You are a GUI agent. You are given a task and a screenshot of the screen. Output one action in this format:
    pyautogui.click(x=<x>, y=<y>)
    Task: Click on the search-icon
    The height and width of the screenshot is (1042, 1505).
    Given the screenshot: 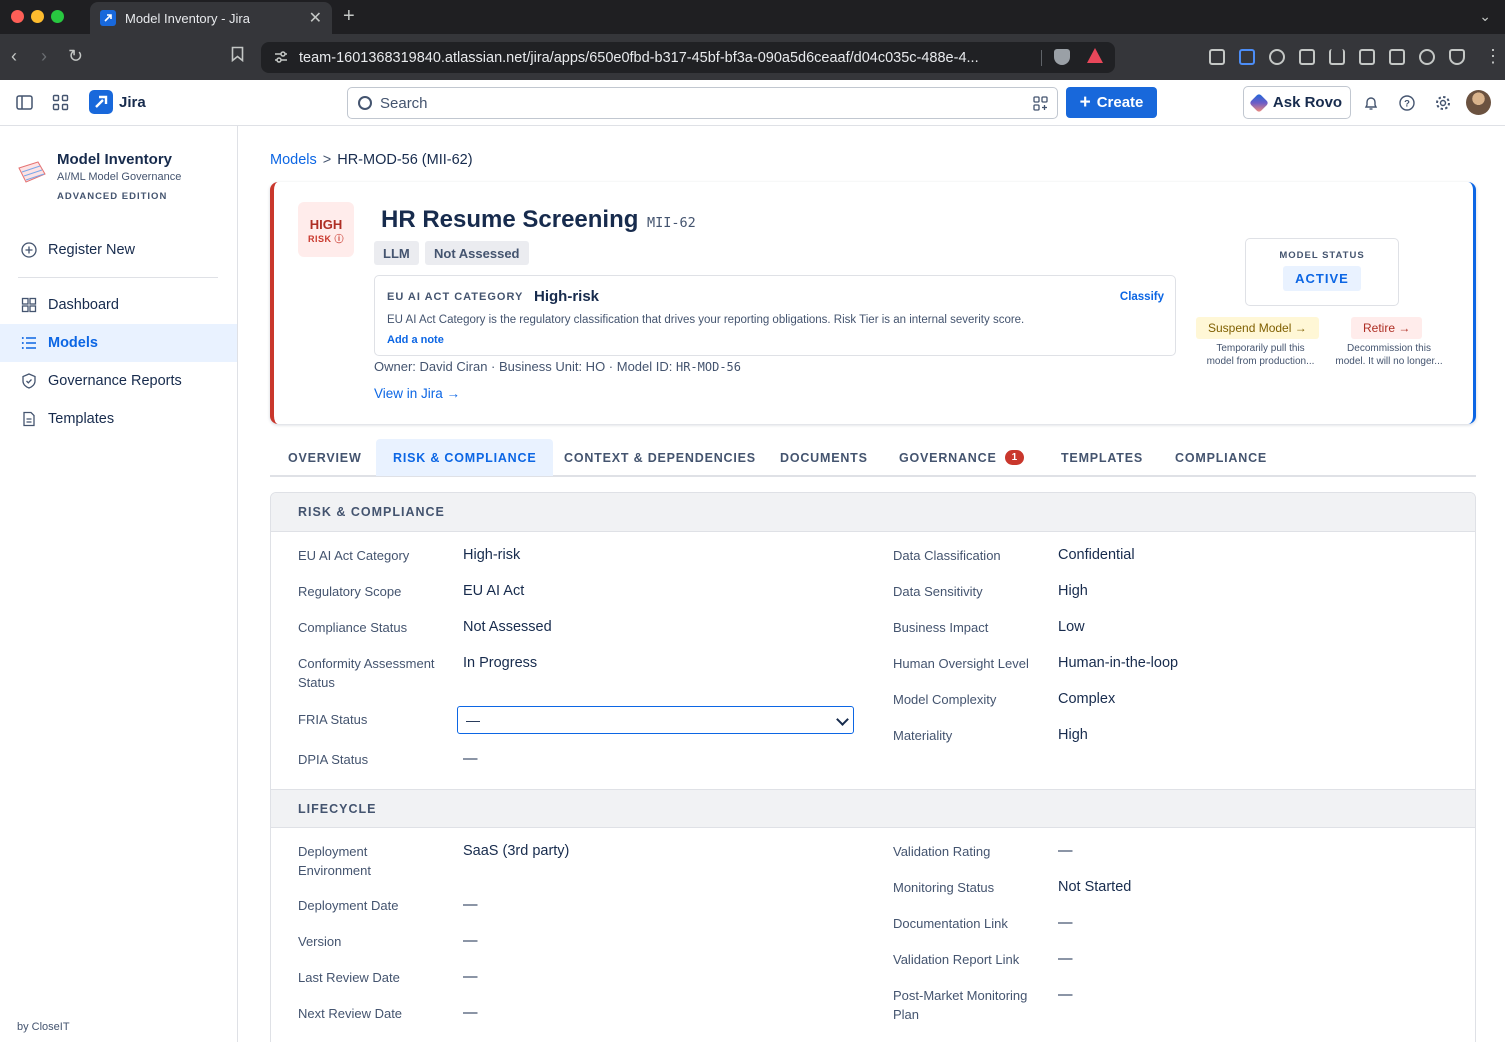 What is the action you would take?
    pyautogui.click(x=365, y=103)
    